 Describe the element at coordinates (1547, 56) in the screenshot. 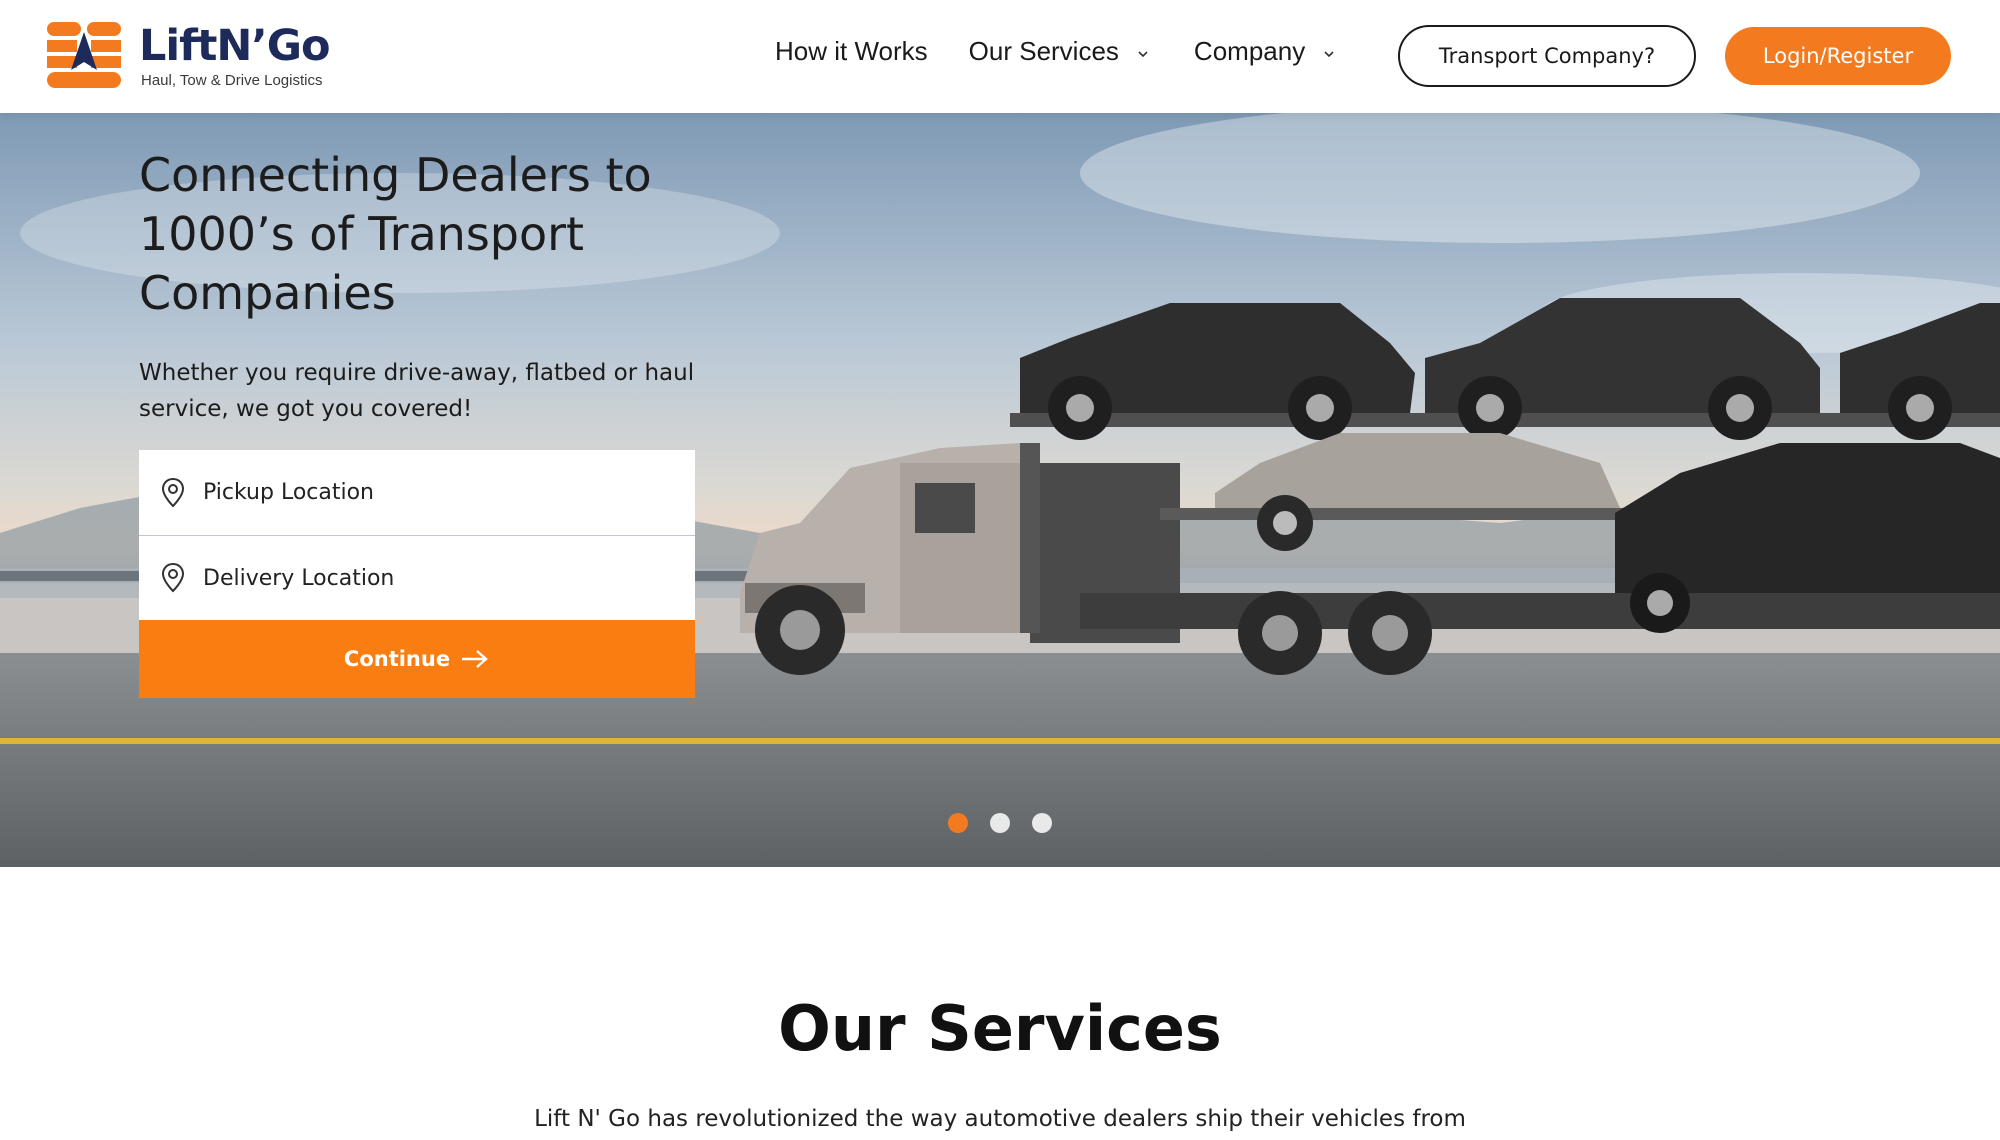

I see `transport-company-button: Transport Company?` at that location.